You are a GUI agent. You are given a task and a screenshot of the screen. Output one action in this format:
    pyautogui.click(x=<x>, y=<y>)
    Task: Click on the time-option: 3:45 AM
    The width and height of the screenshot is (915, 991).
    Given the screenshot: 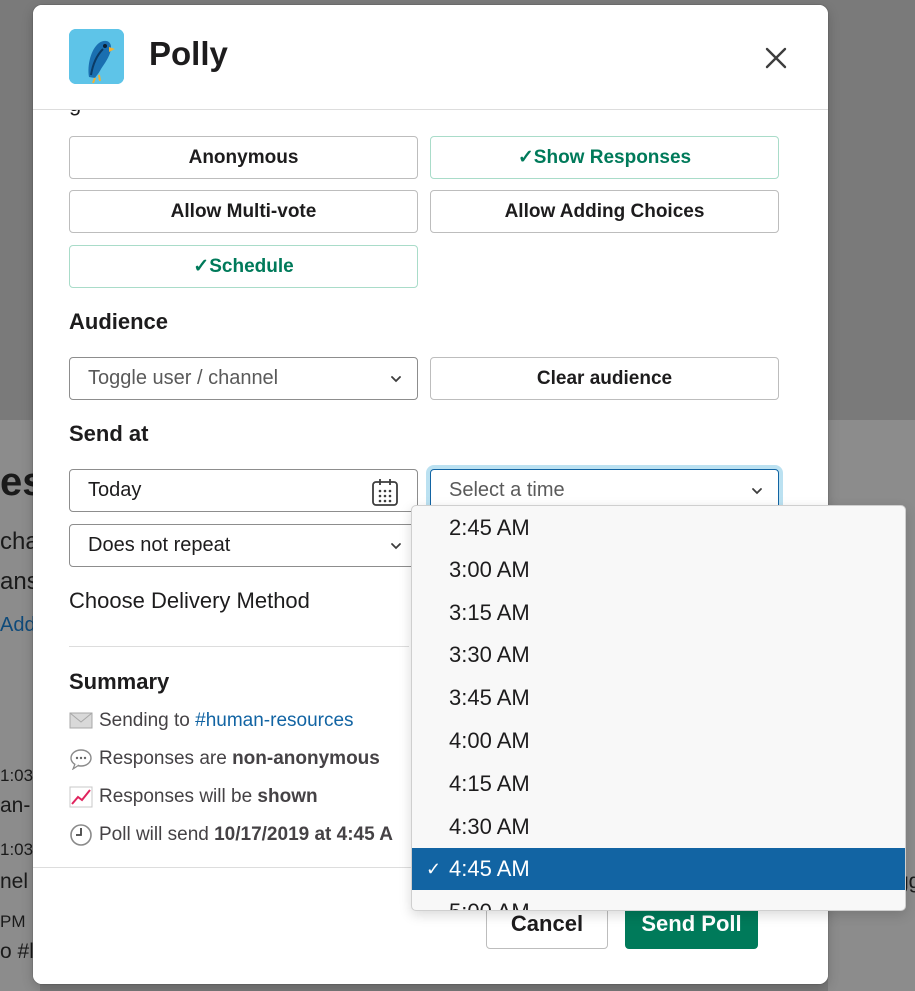 What is the action you would take?
    pyautogui.click(x=658, y=698)
    